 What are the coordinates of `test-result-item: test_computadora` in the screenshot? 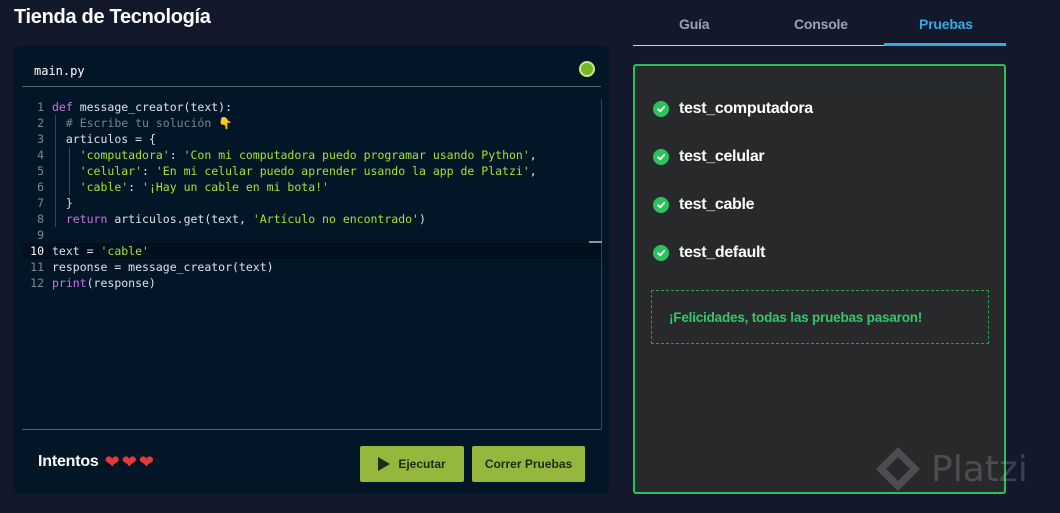 It's located at (733, 109).